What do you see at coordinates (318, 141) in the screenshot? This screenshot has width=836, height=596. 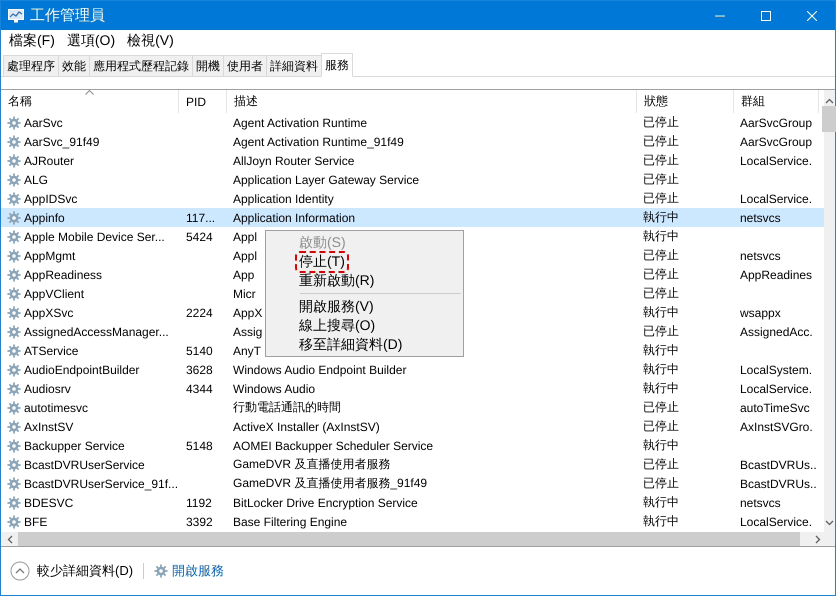 I see `table-cell: Agent Activation Runtime_91f49` at bounding box center [318, 141].